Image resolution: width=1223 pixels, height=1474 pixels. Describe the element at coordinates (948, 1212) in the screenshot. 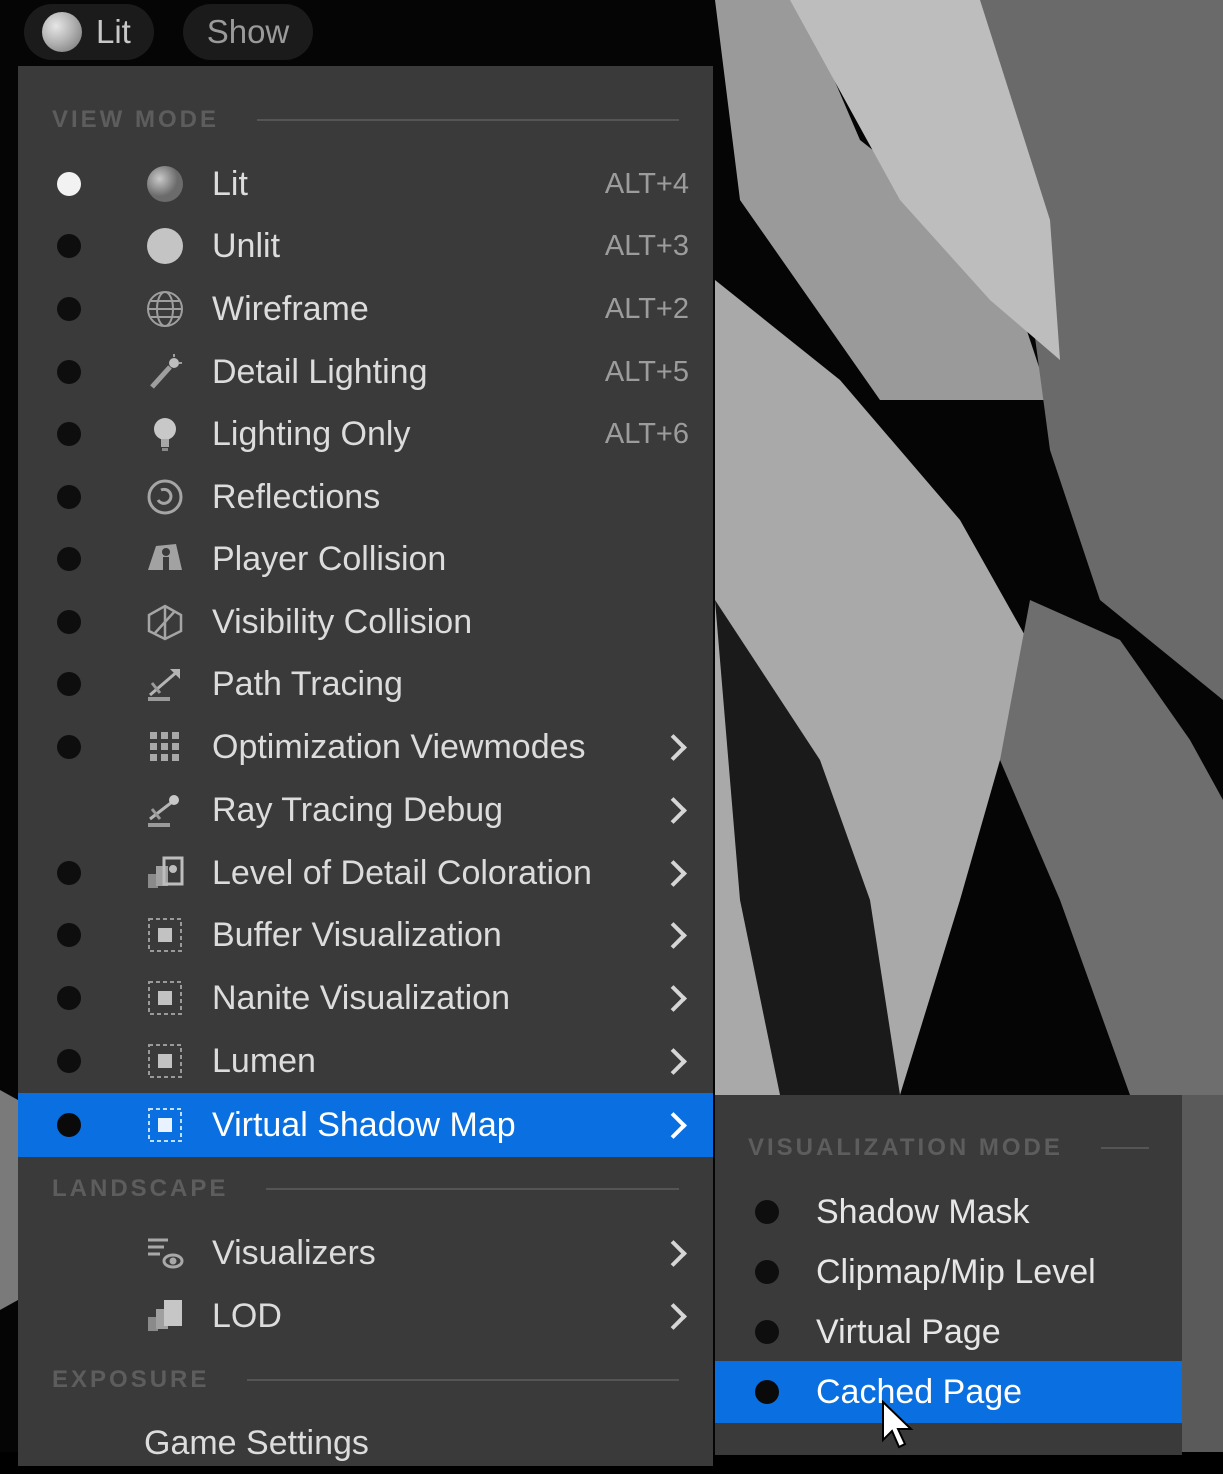

I see `submenu-item-shadow-mask: Shadow Mask` at that location.